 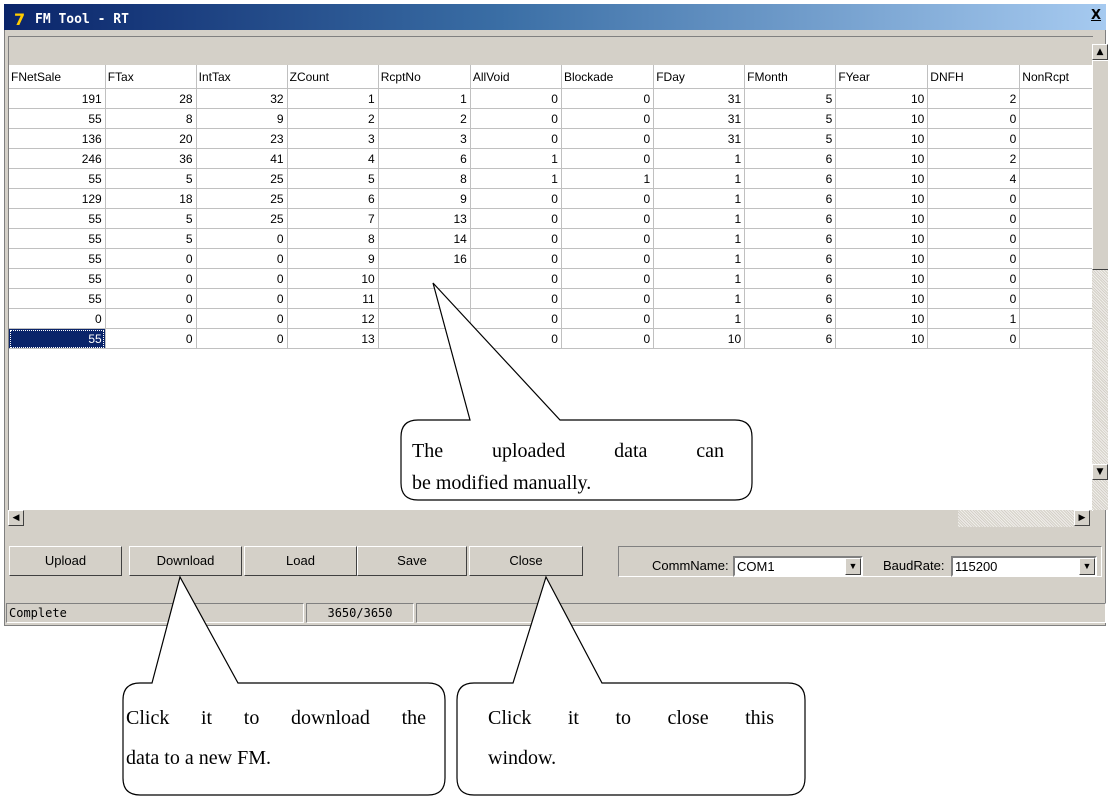 What do you see at coordinates (276, 718) in the screenshot?
I see `callout-download-line1: Click it to download the` at bounding box center [276, 718].